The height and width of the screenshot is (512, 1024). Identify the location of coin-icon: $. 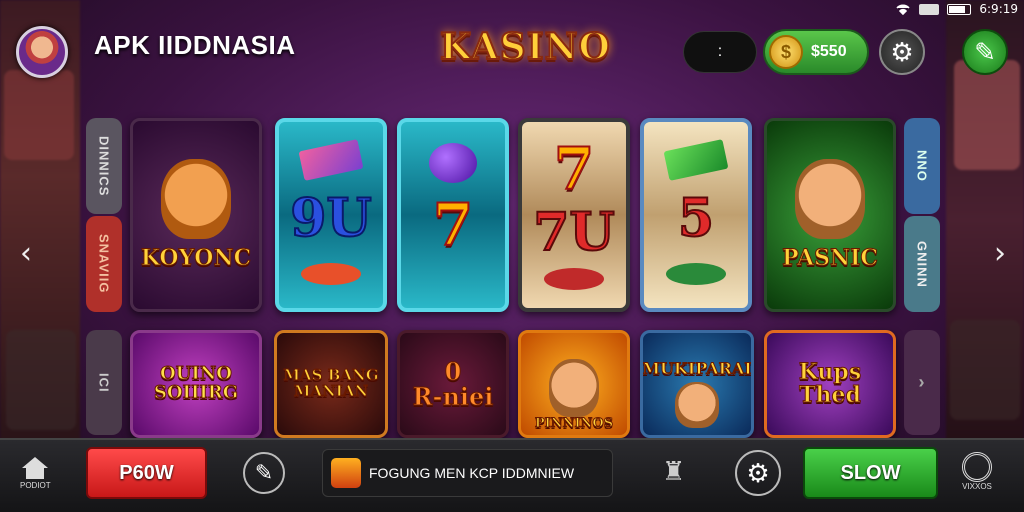
(786, 52).